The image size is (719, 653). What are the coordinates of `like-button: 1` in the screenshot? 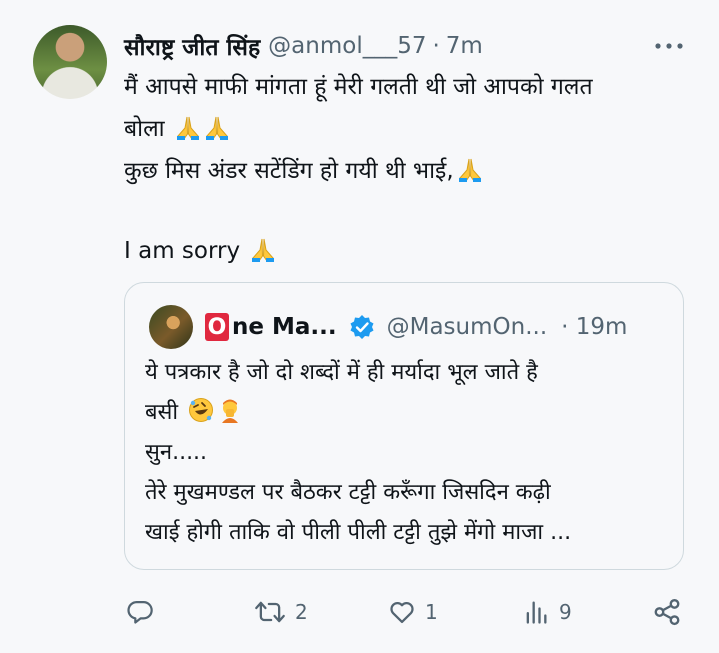 It's located at (413, 612).